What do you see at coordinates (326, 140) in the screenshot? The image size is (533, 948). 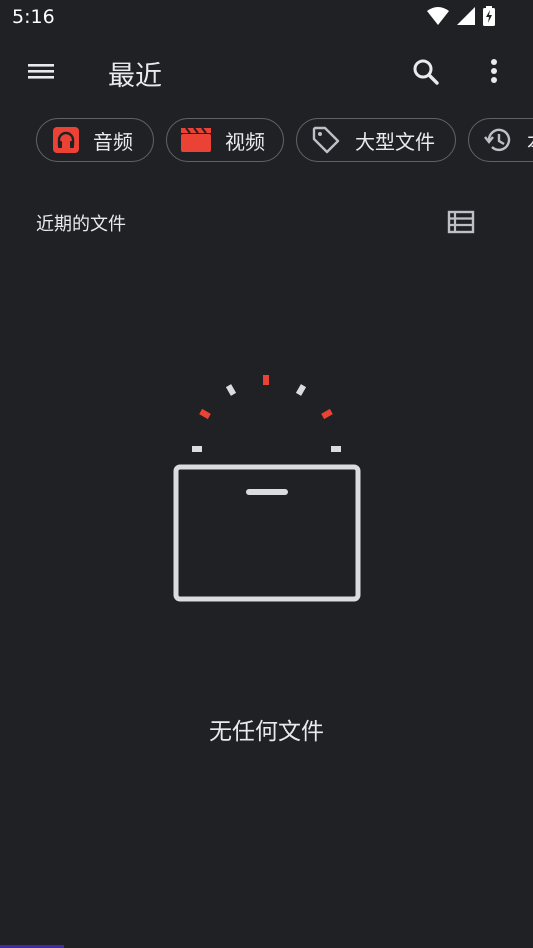 I see `tag-icon` at bounding box center [326, 140].